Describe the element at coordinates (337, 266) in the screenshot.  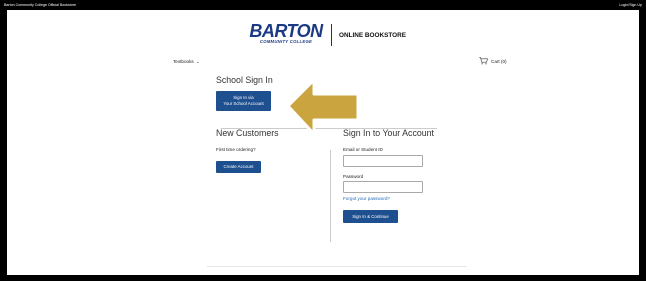
I see `footer-divider` at that location.